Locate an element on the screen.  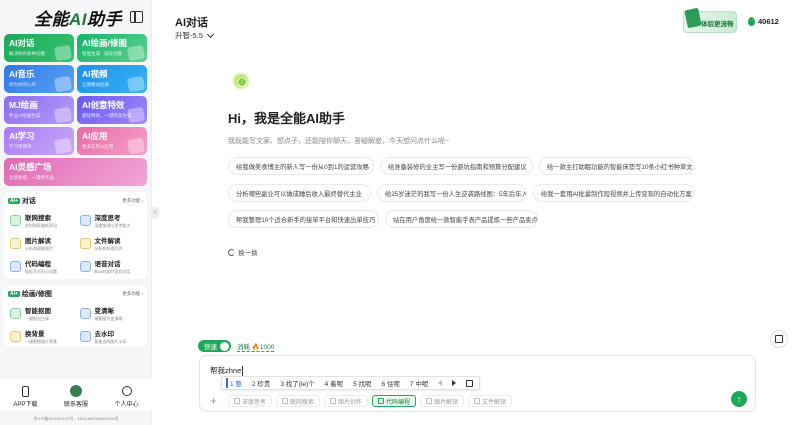
promo-banner: 体验更流畅 is located at coordinates (710, 20).